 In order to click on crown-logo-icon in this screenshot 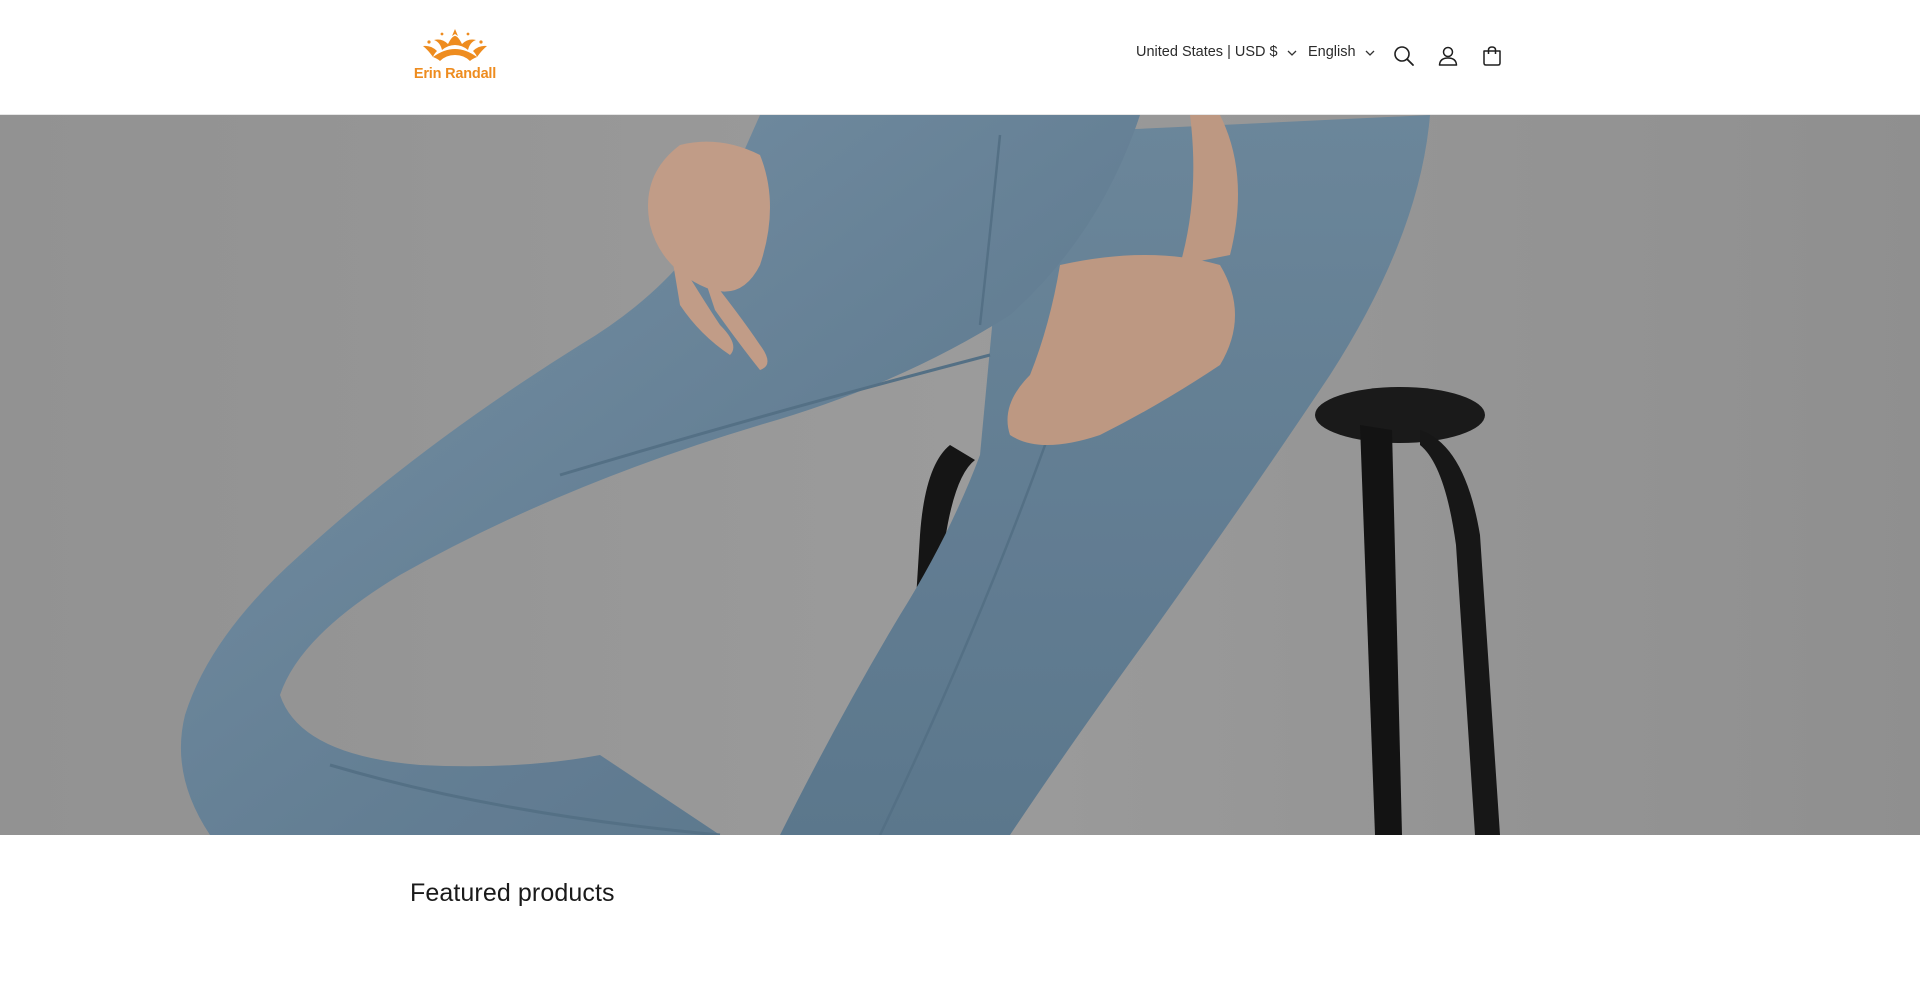, I will do `click(455, 45)`.